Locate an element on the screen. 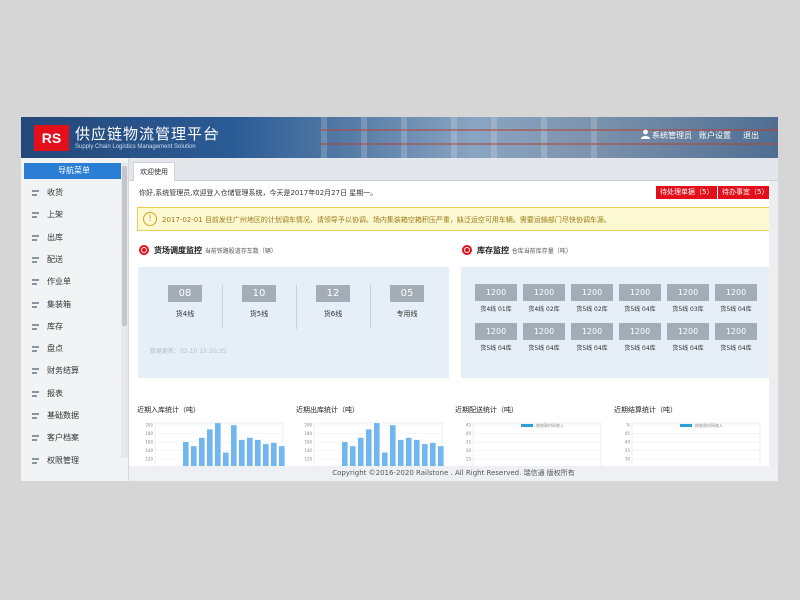  y-tick-label: 180 is located at coordinates (149, 433).